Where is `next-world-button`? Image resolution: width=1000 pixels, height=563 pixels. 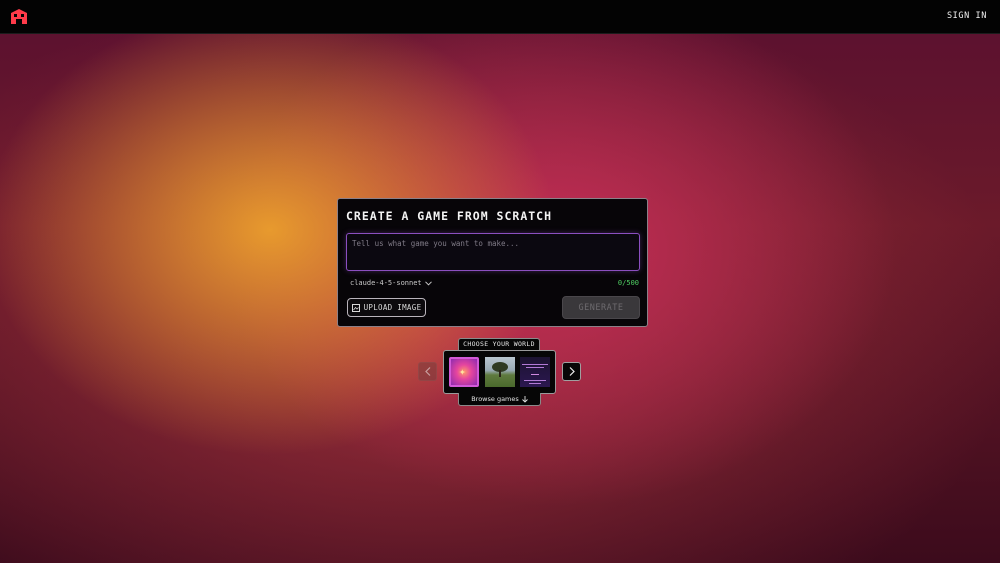 next-world-button is located at coordinates (571, 371).